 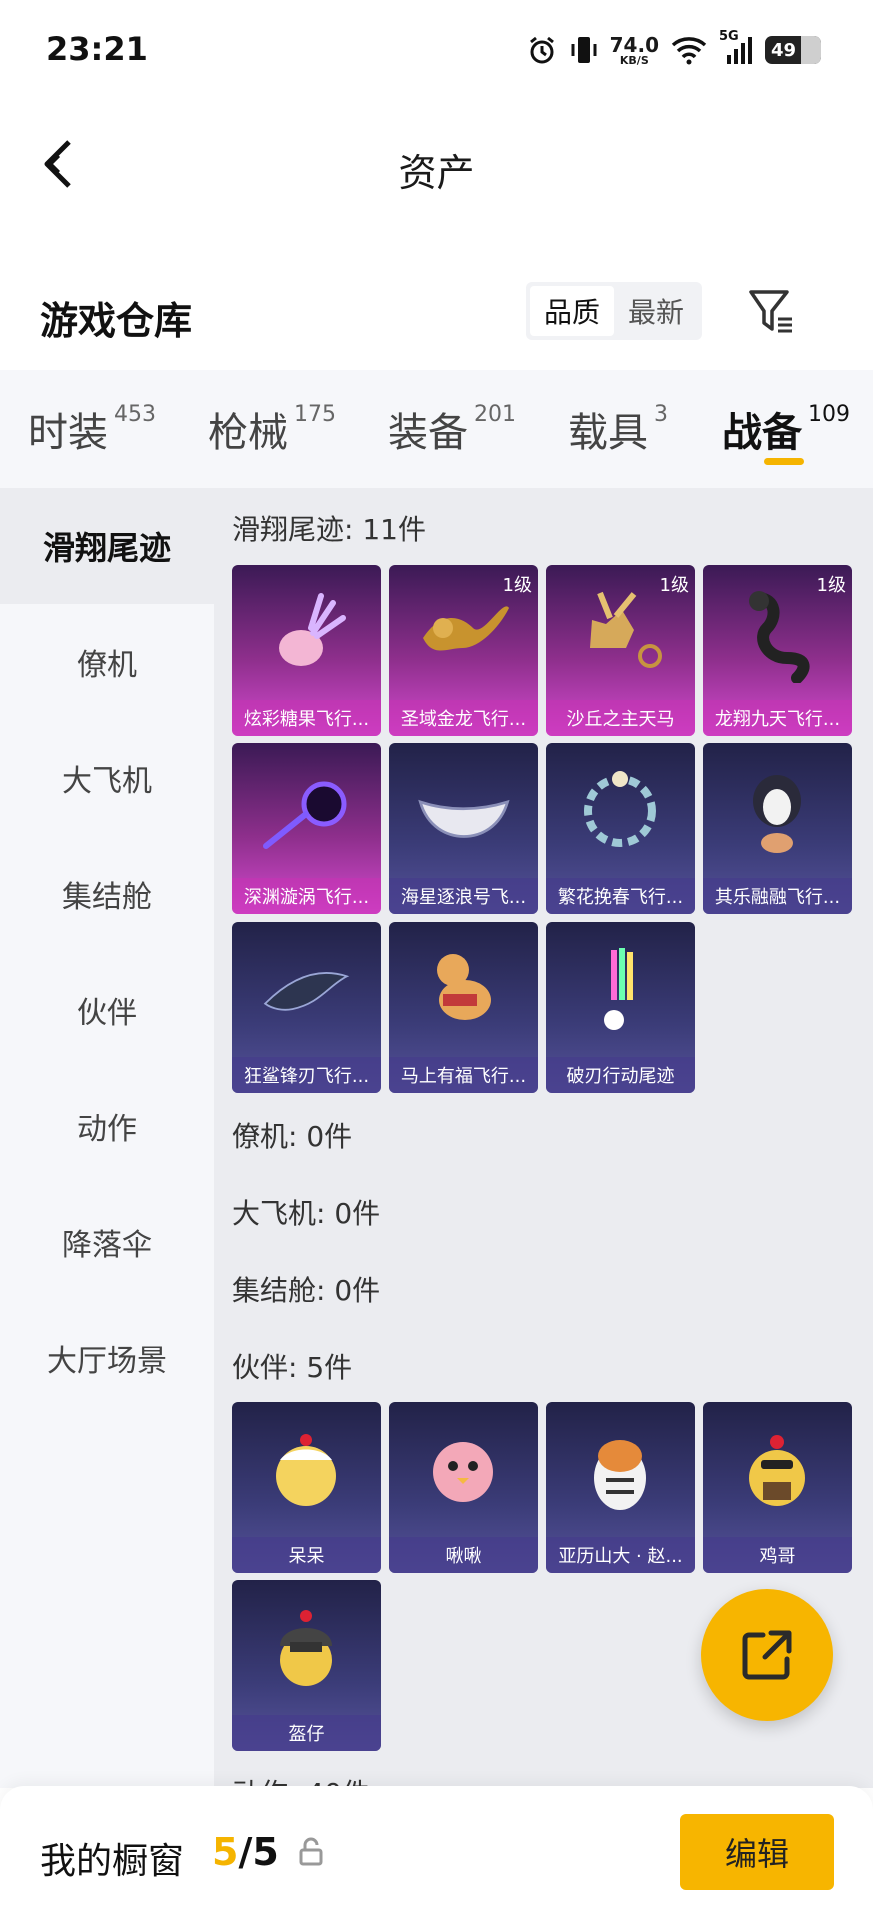 What do you see at coordinates (620, 1470) in the screenshot?
I see `tiger-partner-icon` at bounding box center [620, 1470].